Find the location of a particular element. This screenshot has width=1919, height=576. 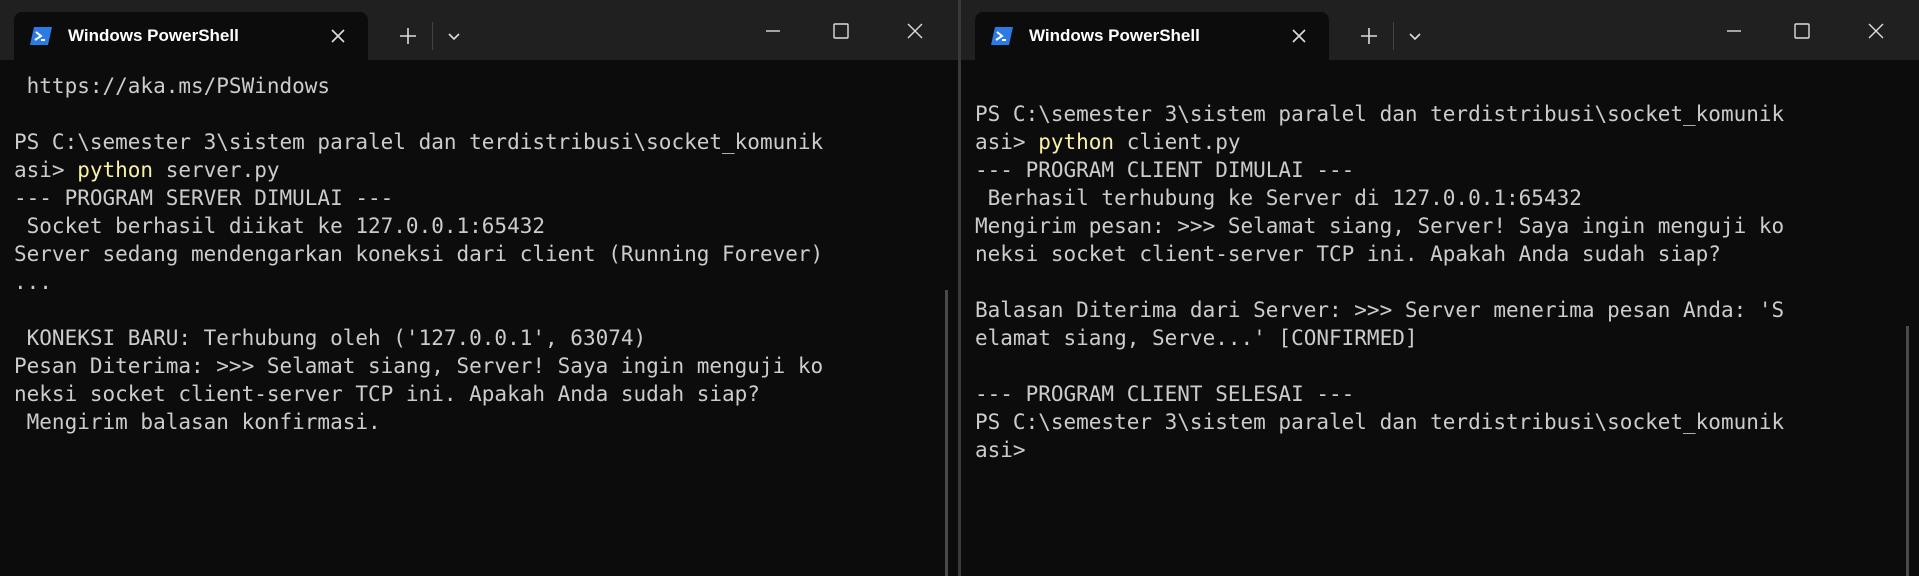

terminal-prompt-line: asi> python client.py is located at coordinates (1447, 142).